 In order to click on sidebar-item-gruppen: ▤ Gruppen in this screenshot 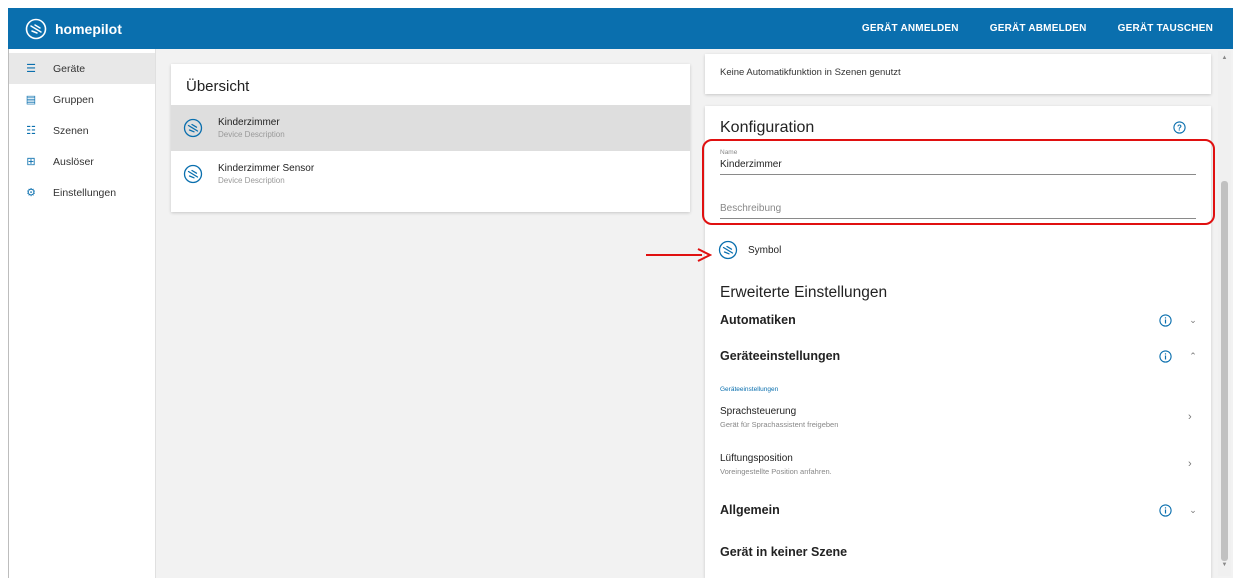, I will do `click(82, 99)`.